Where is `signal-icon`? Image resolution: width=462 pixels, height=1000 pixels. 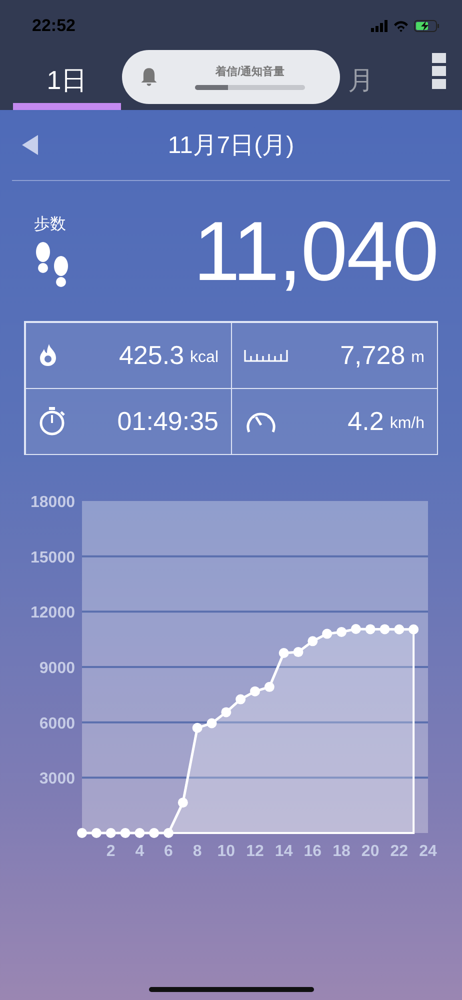
signal-icon is located at coordinates (379, 26).